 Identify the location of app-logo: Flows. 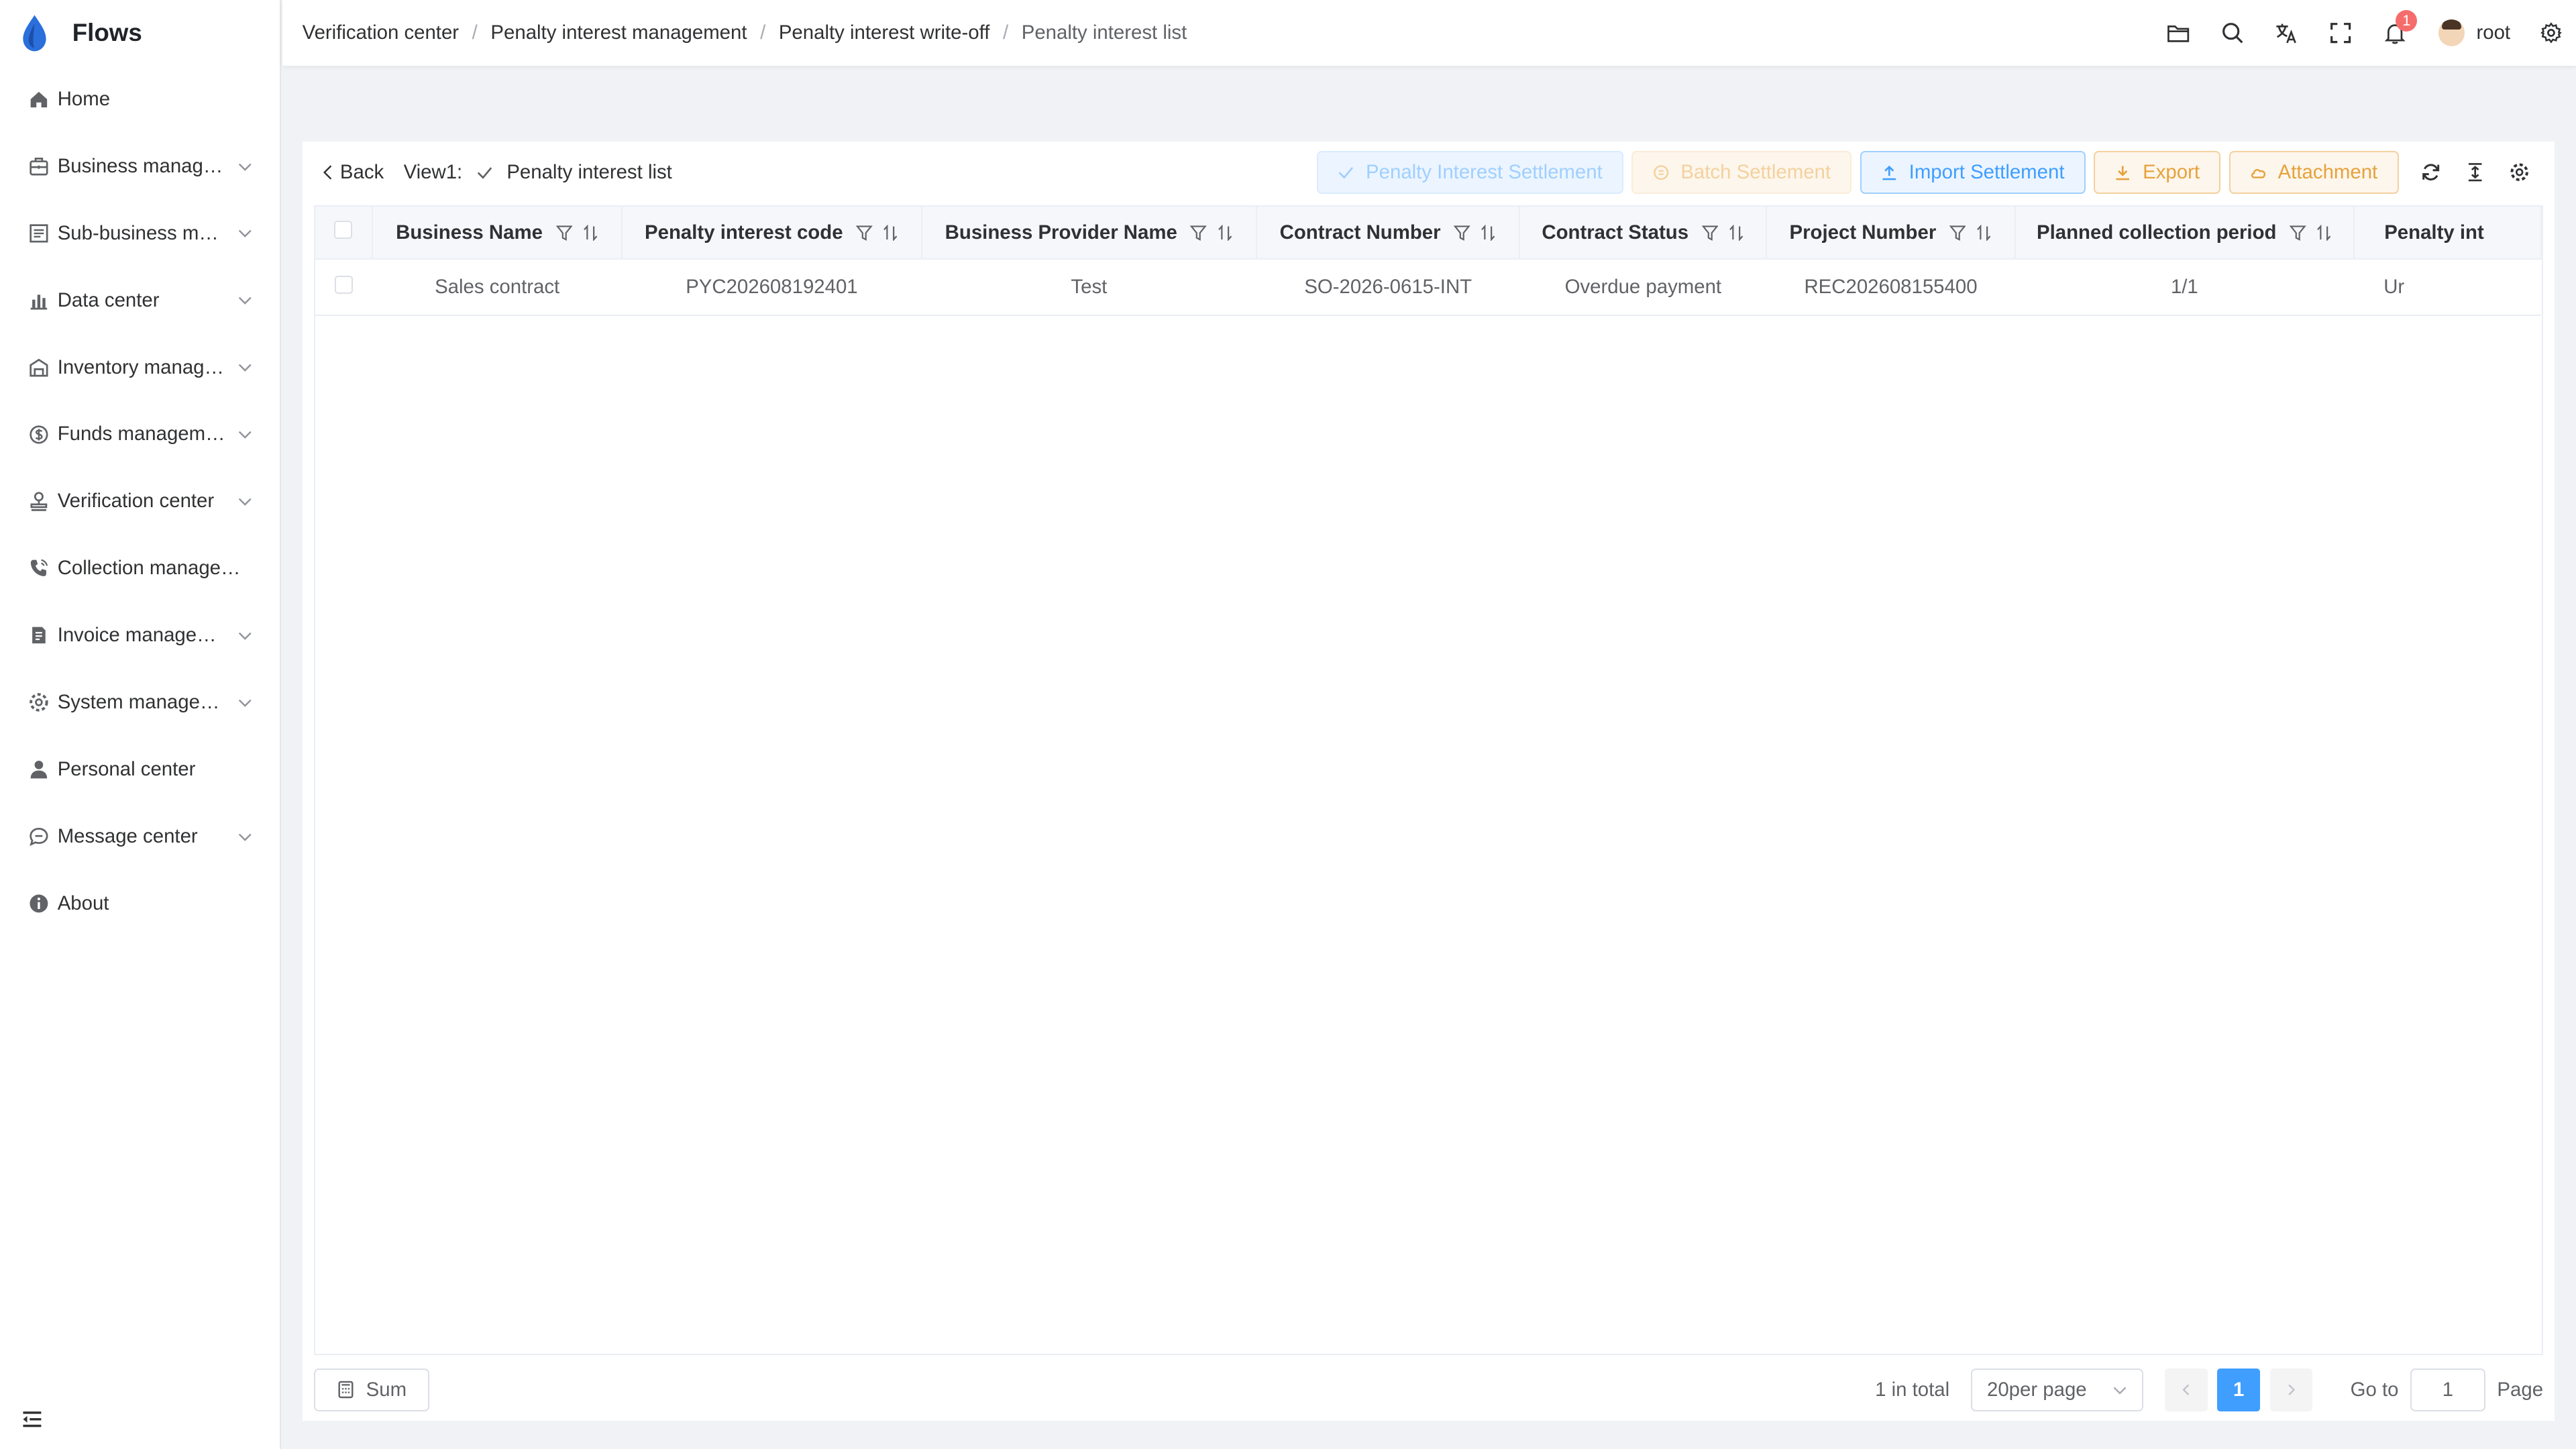
(140, 33).